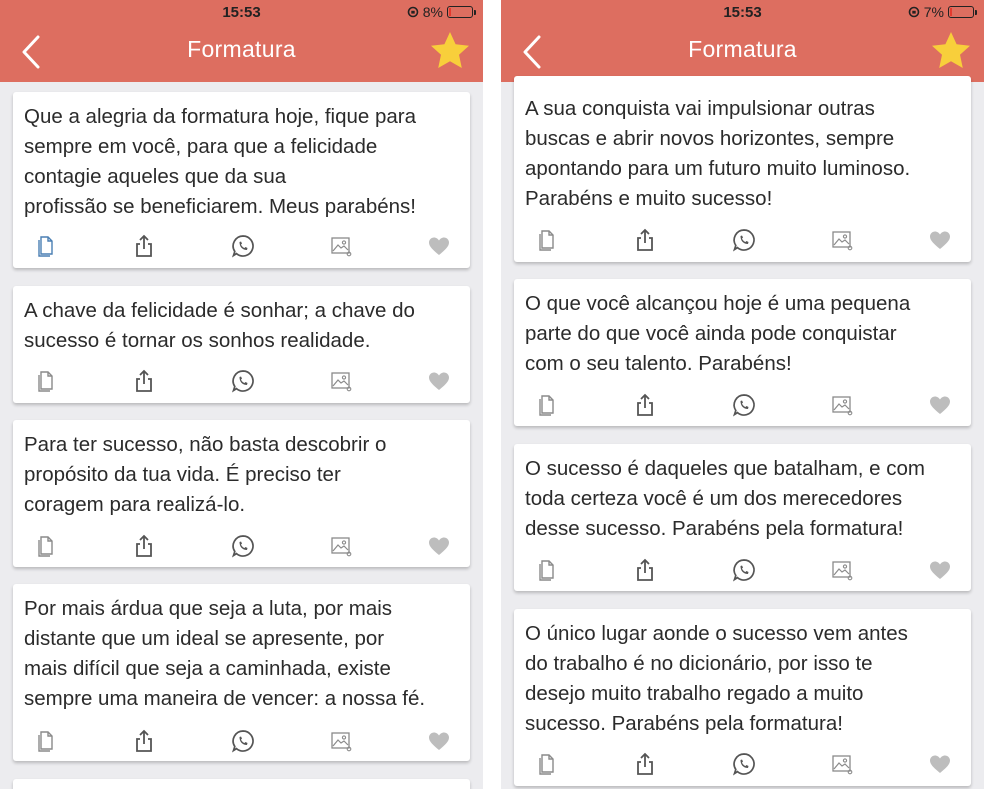 This screenshot has height=789, width=984. Describe the element at coordinates (241, 41) in the screenshot. I see `nav-bar: 15:53 8% Formatura` at that location.